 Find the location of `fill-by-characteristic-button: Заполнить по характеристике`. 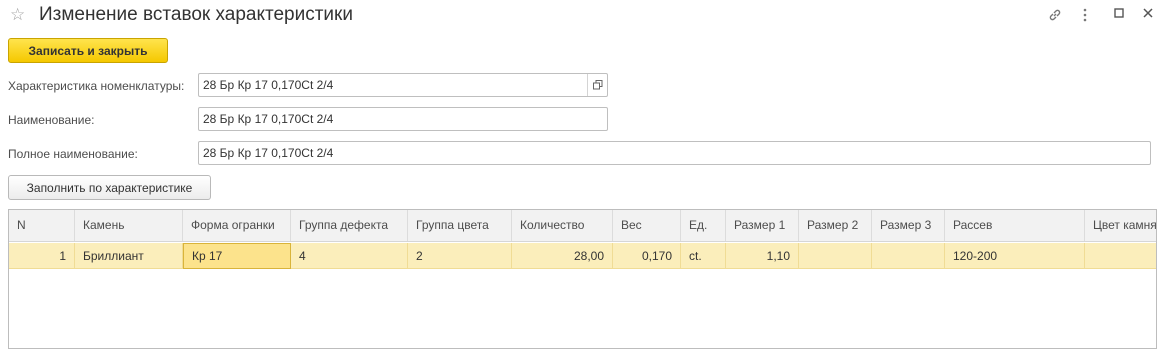

fill-by-characteristic-button: Заполнить по характеристике is located at coordinates (109, 187).